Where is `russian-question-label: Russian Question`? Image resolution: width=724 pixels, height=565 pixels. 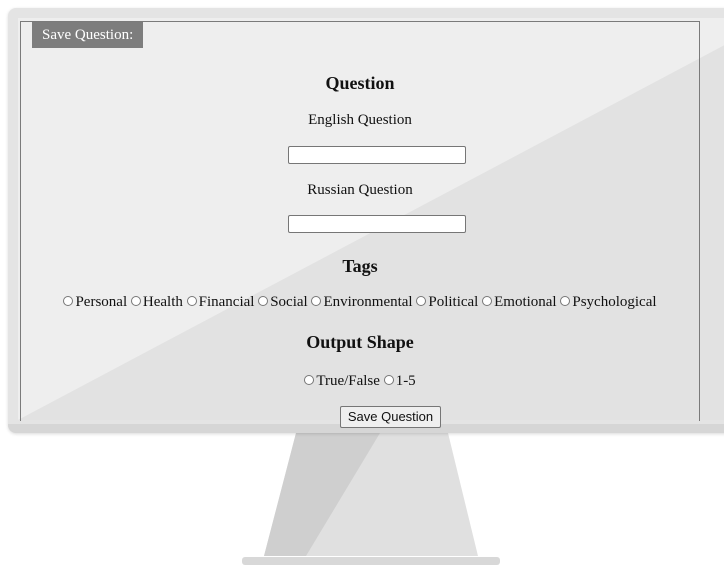 russian-question-label: Russian Question is located at coordinates (360, 190).